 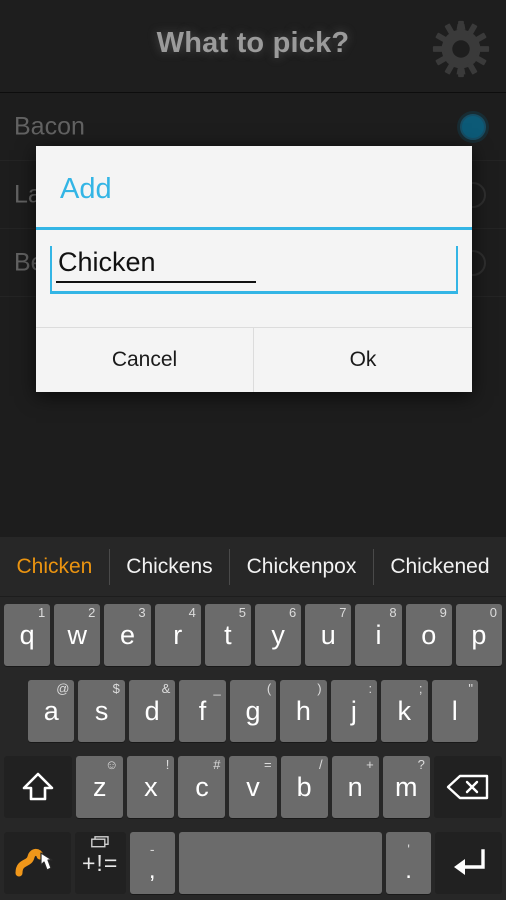 I want to click on swipe-gesture-icon-svg, so click(x=34, y=862).